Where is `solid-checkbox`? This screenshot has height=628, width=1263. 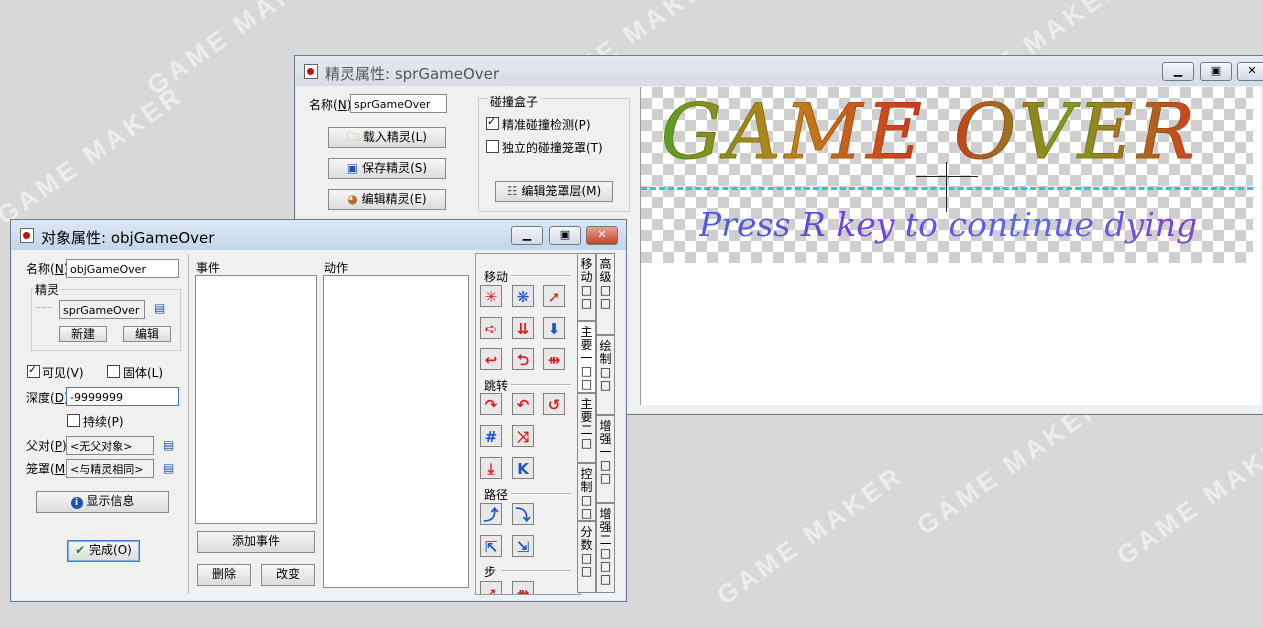 solid-checkbox is located at coordinates (113, 371).